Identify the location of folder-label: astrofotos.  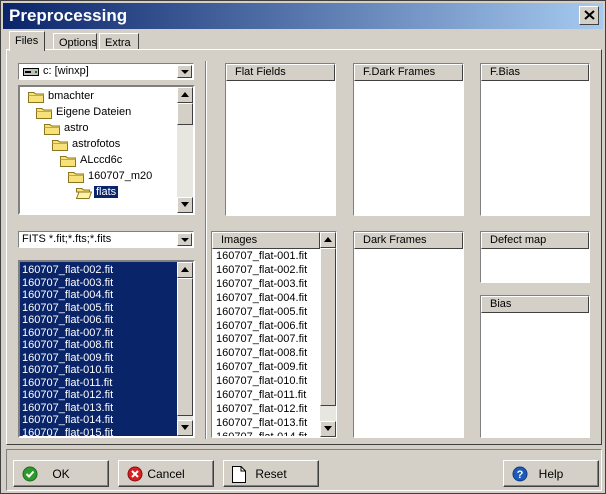
(96, 144).